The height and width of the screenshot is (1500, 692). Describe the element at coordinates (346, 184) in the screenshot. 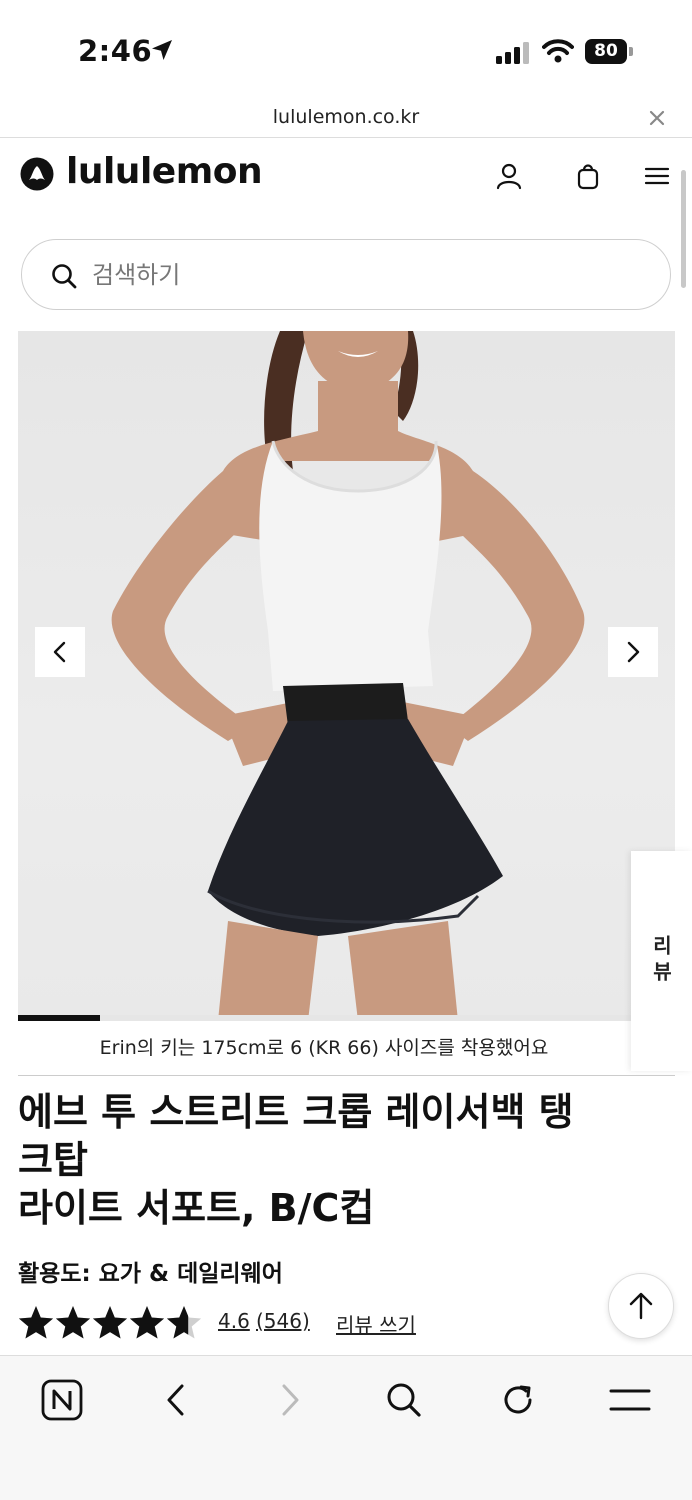

I see `site-header: lululemon` at that location.